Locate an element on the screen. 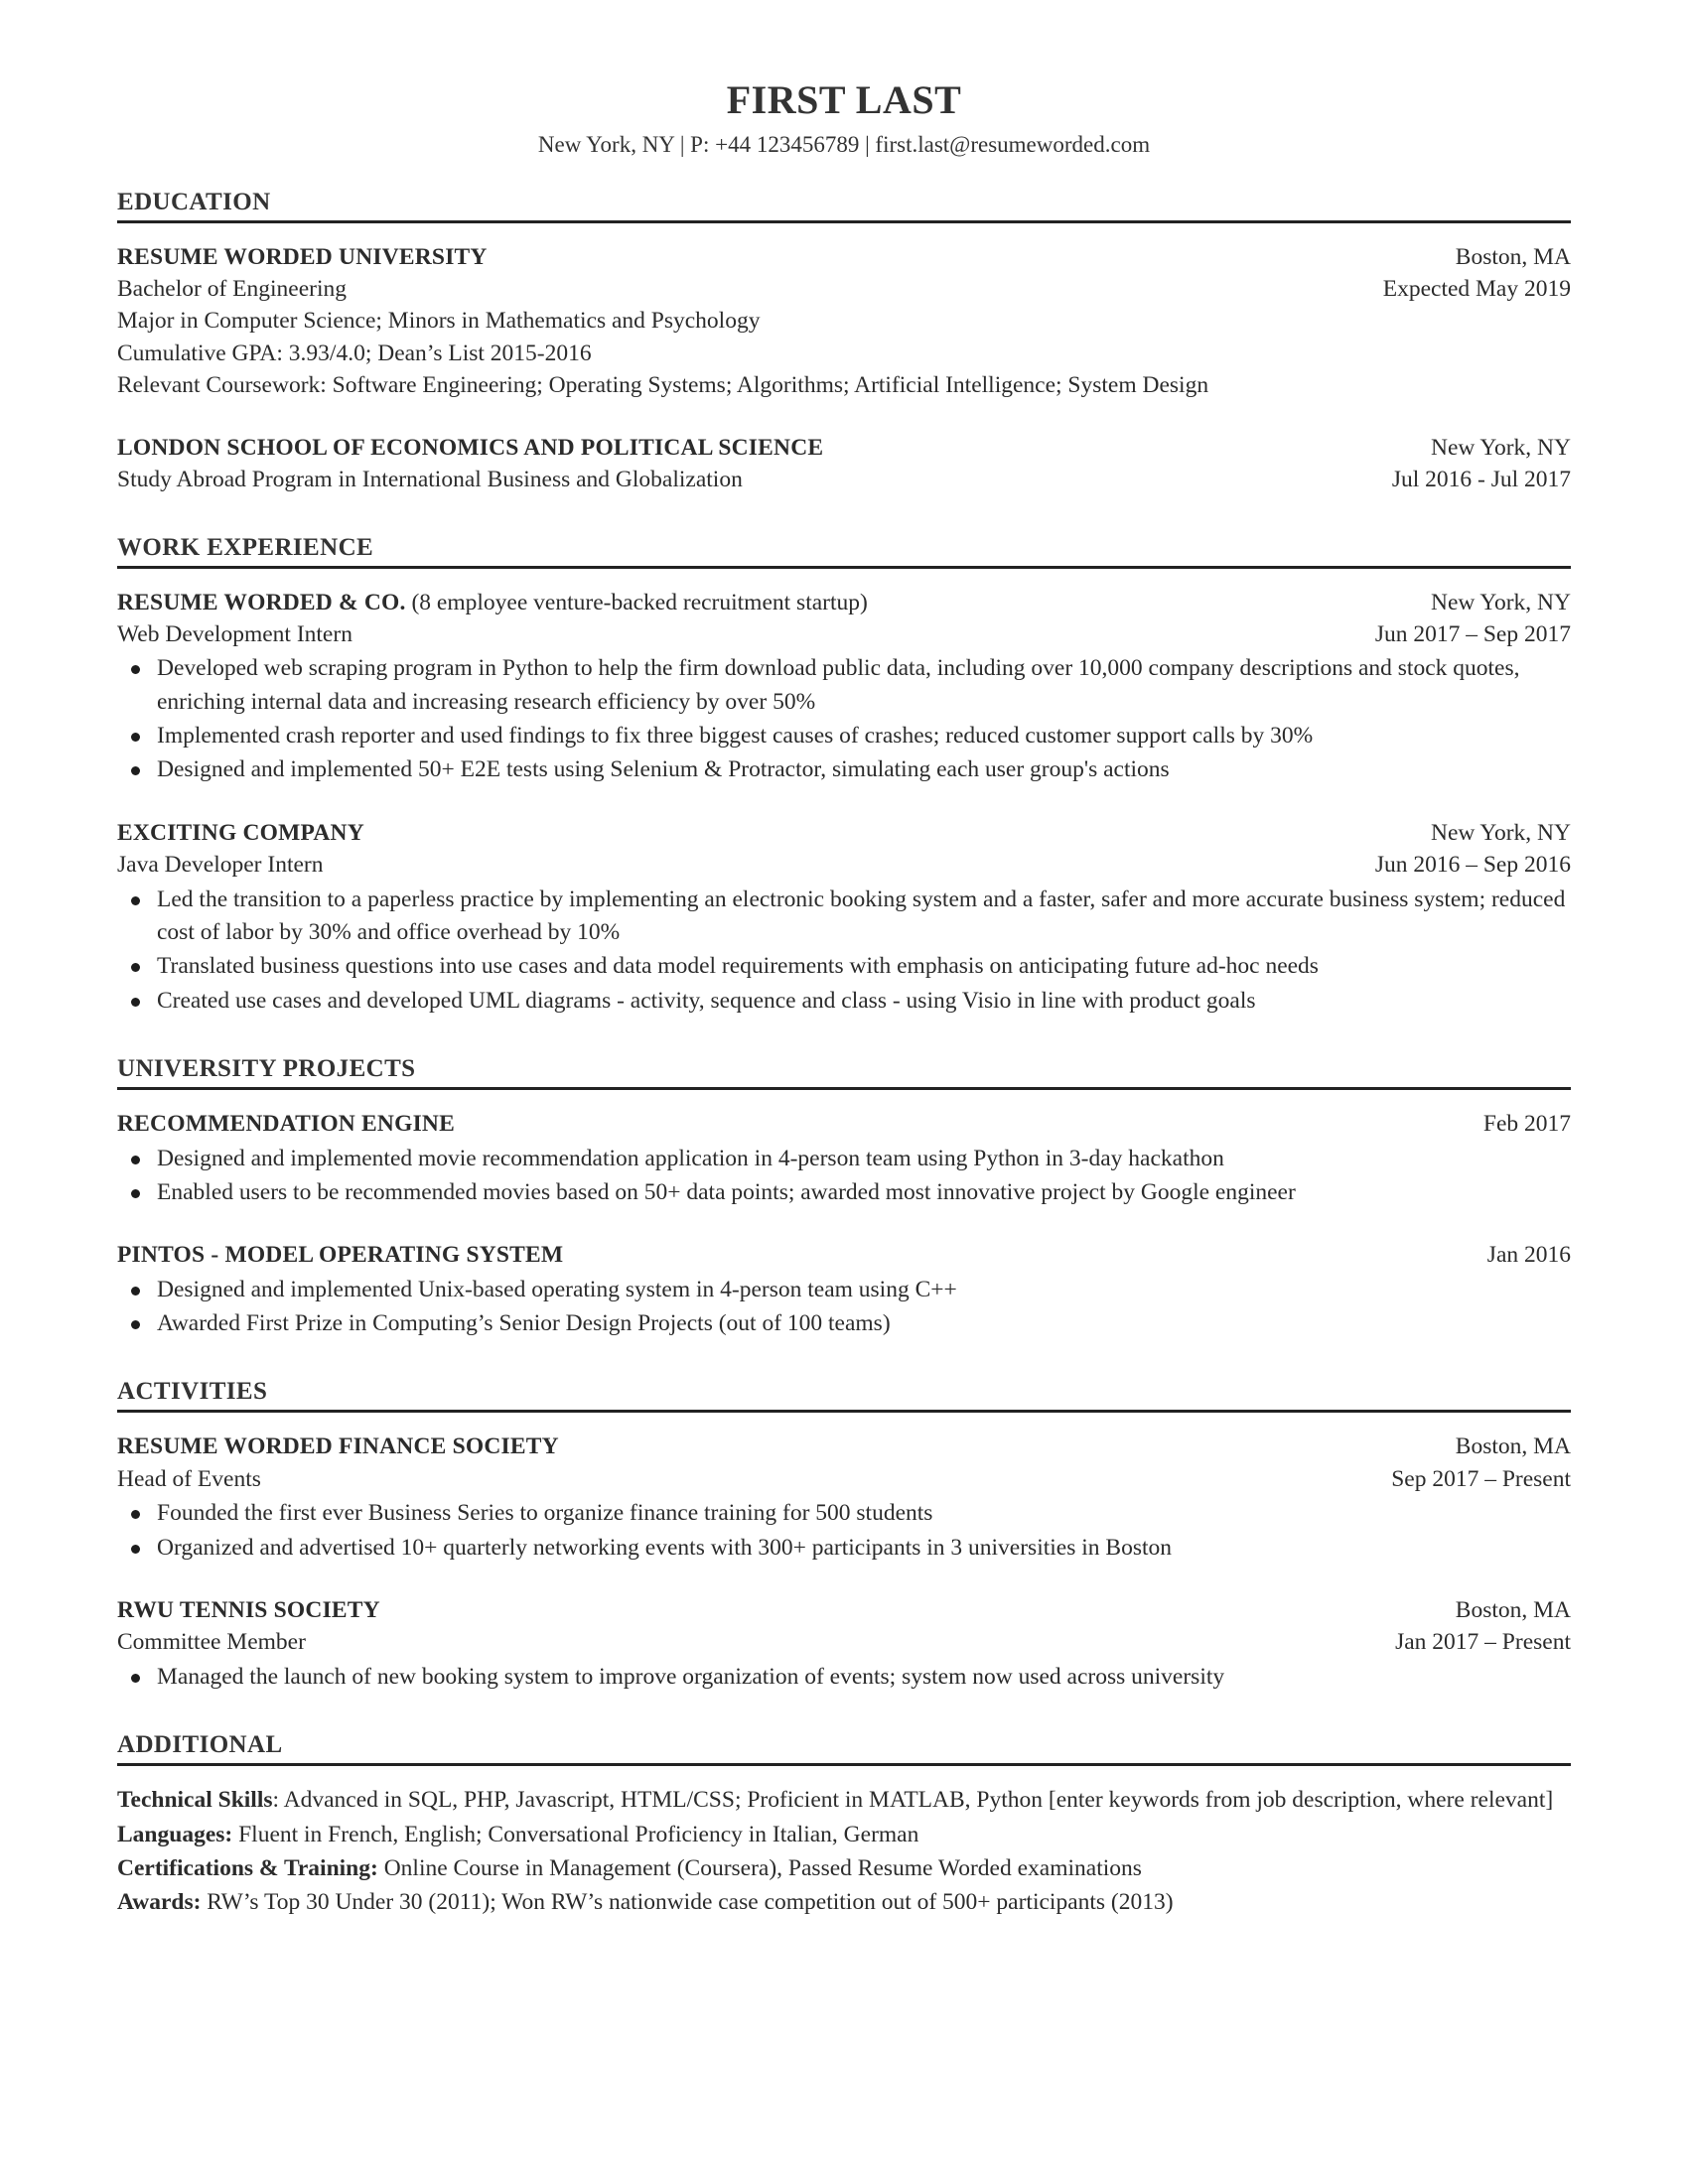  project-date: Jan 2016 is located at coordinates (1528, 1255).